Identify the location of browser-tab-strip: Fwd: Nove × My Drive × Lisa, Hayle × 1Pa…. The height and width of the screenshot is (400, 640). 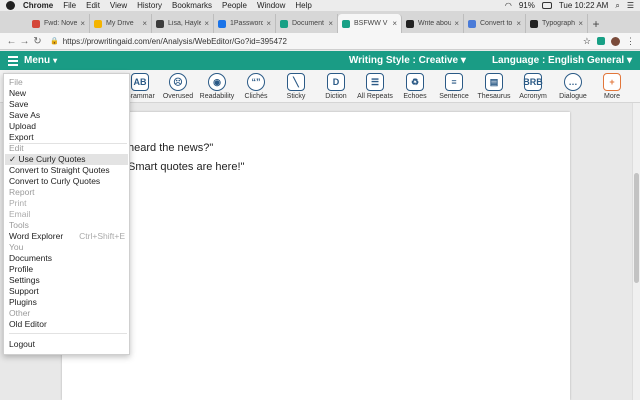
(320, 22).